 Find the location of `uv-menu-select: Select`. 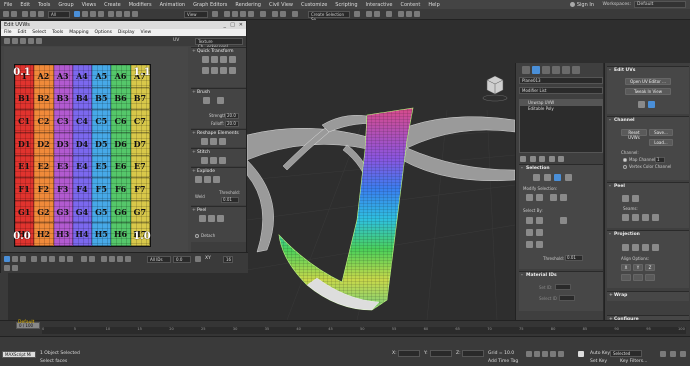

uv-menu-select: Select is located at coordinates (39, 32).